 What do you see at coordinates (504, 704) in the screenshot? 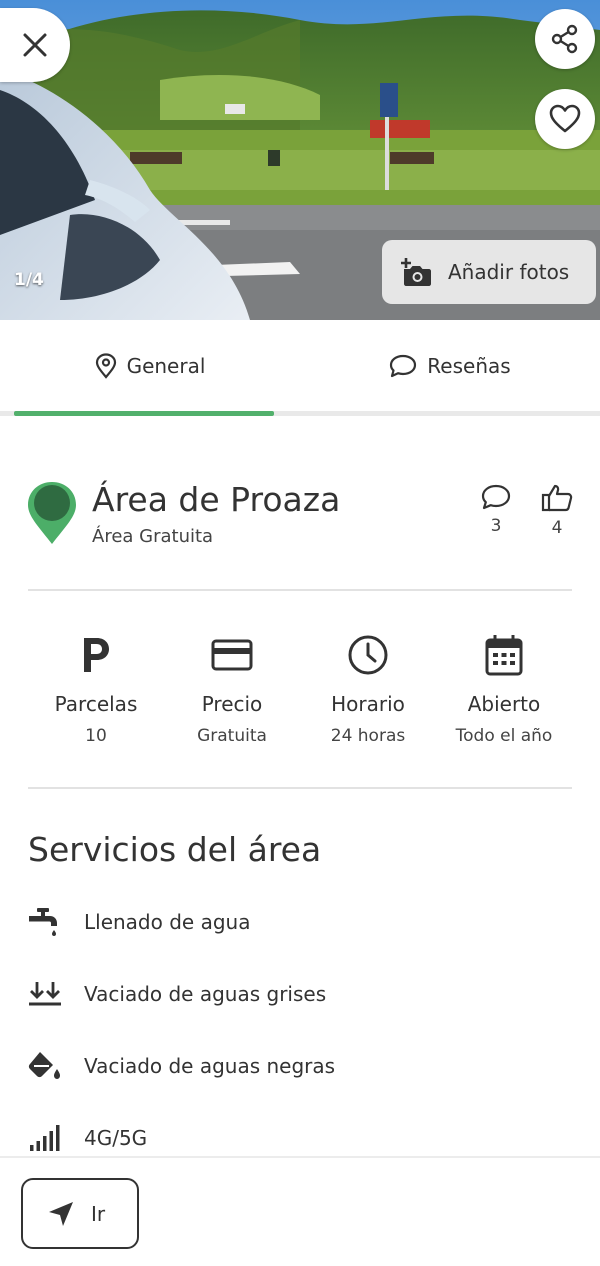
I see `info-title: Abierto` at bounding box center [504, 704].